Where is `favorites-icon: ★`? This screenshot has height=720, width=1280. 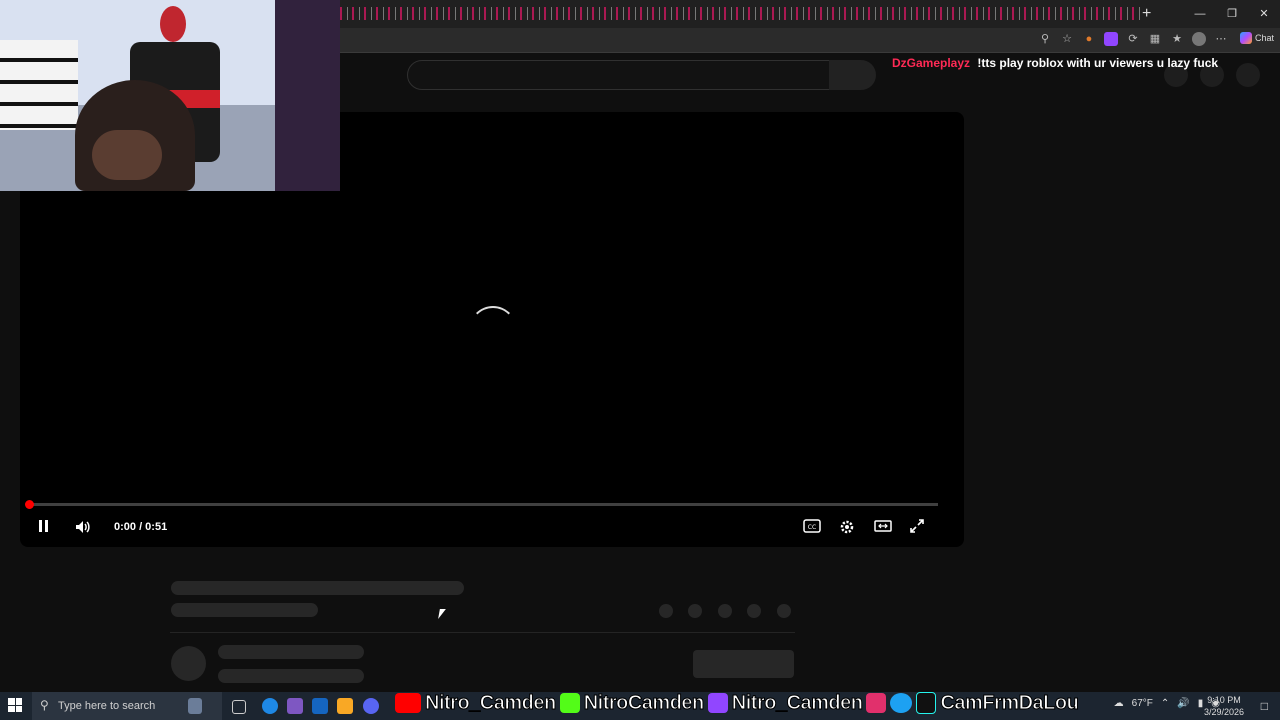
favorites-icon: ★ is located at coordinates (1177, 39).